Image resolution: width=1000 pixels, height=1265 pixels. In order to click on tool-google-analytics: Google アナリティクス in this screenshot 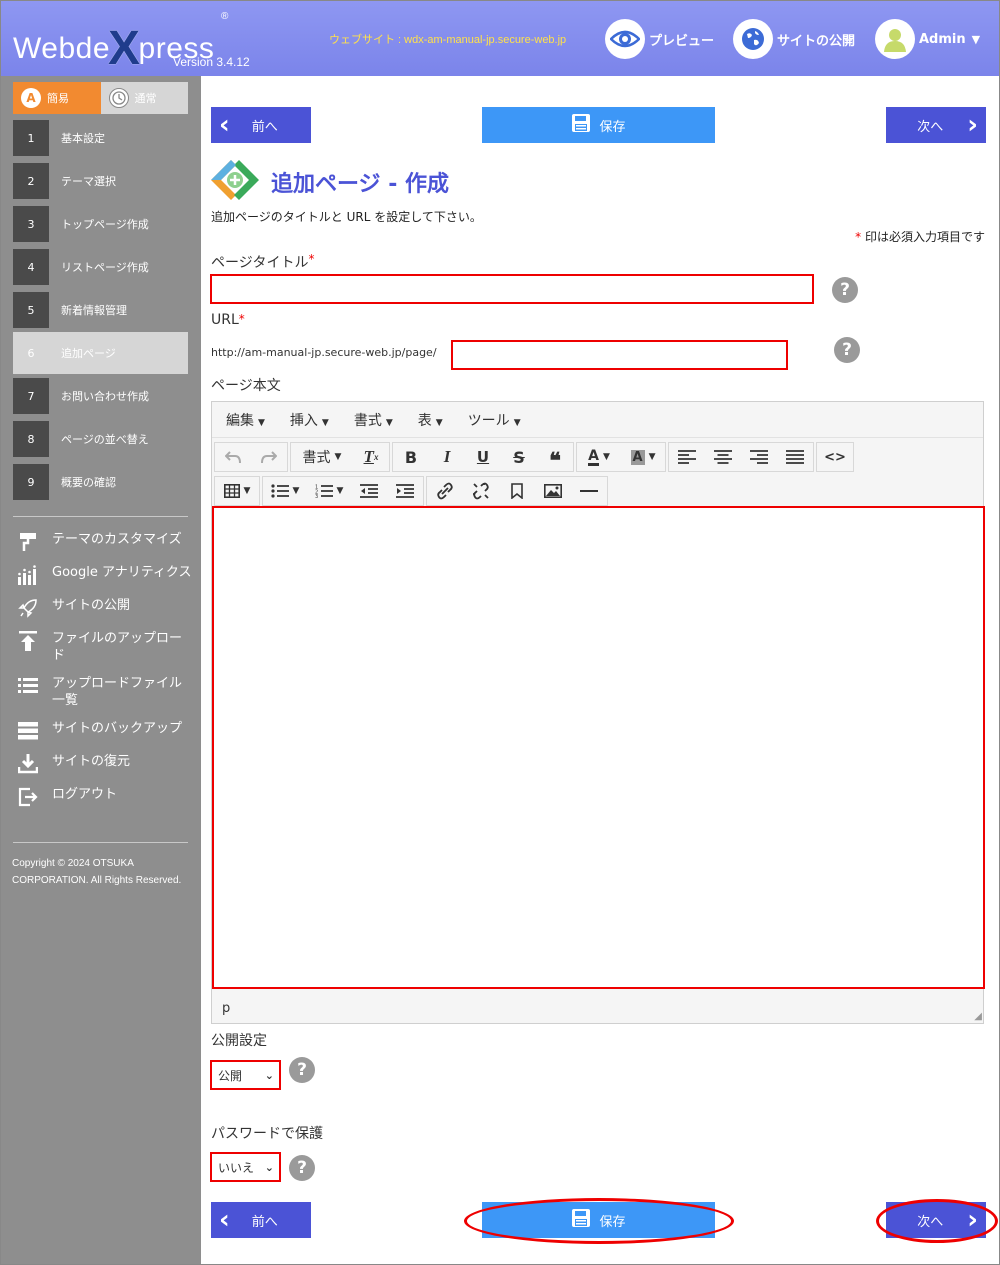, I will do `click(104, 575)`.